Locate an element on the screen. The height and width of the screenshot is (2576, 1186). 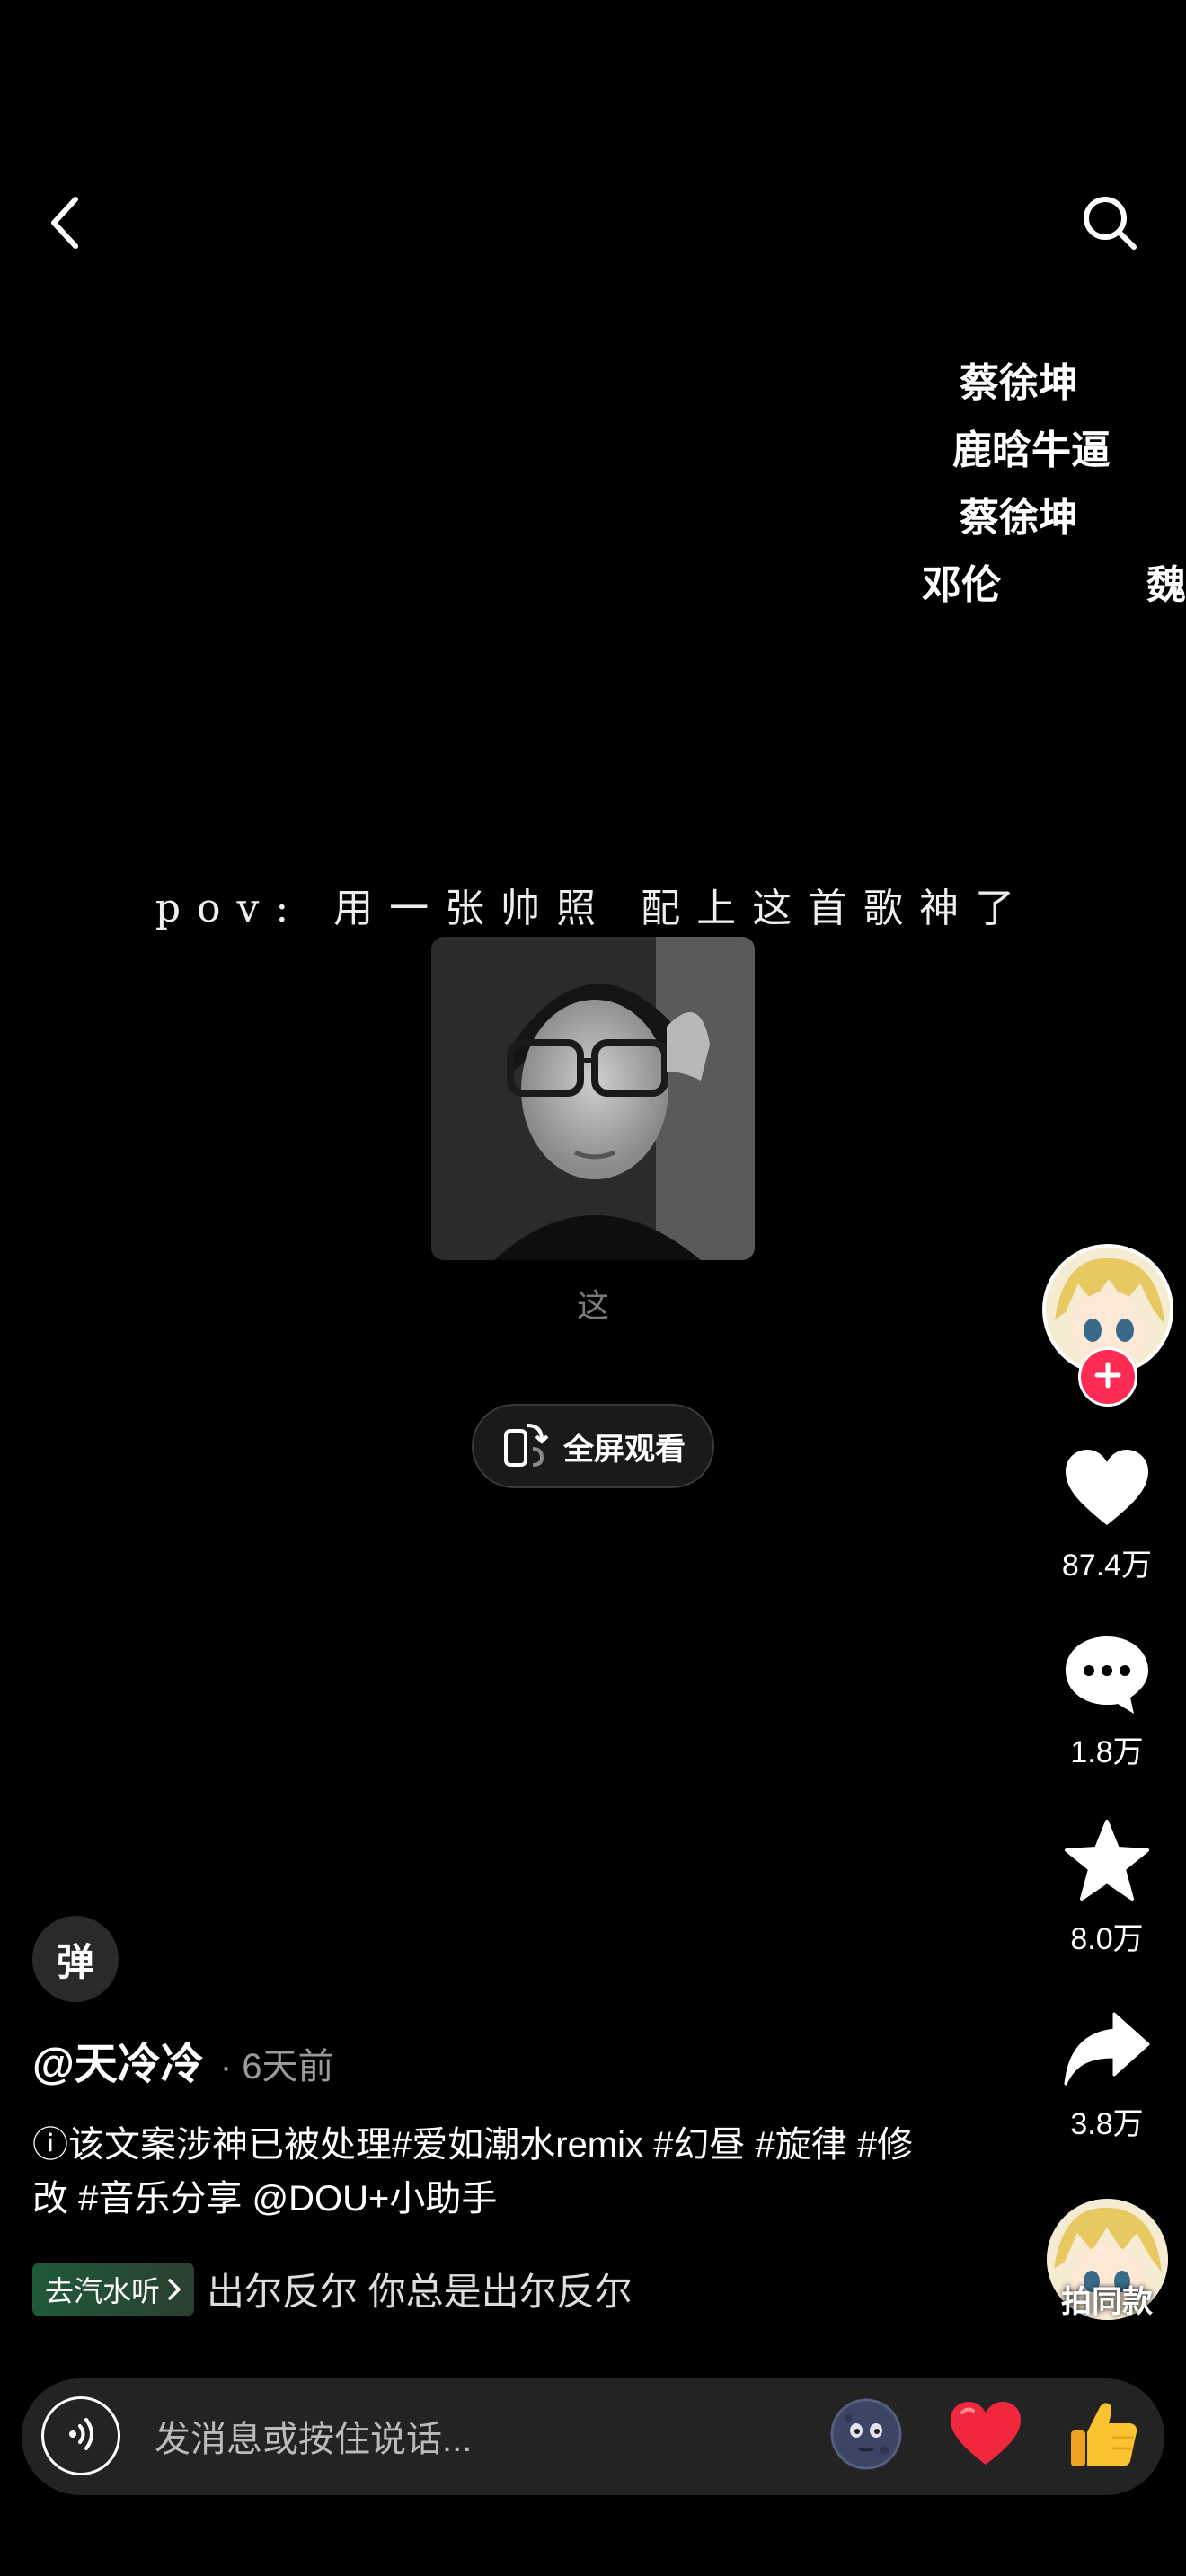
moon-emoji-button is located at coordinates (866, 2436).